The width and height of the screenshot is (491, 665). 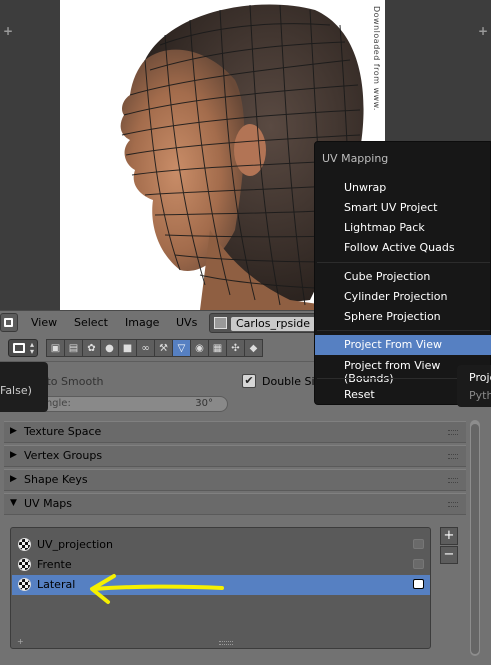 What do you see at coordinates (253, 348) in the screenshot?
I see `physics-tab-icon: ◆` at bounding box center [253, 348].